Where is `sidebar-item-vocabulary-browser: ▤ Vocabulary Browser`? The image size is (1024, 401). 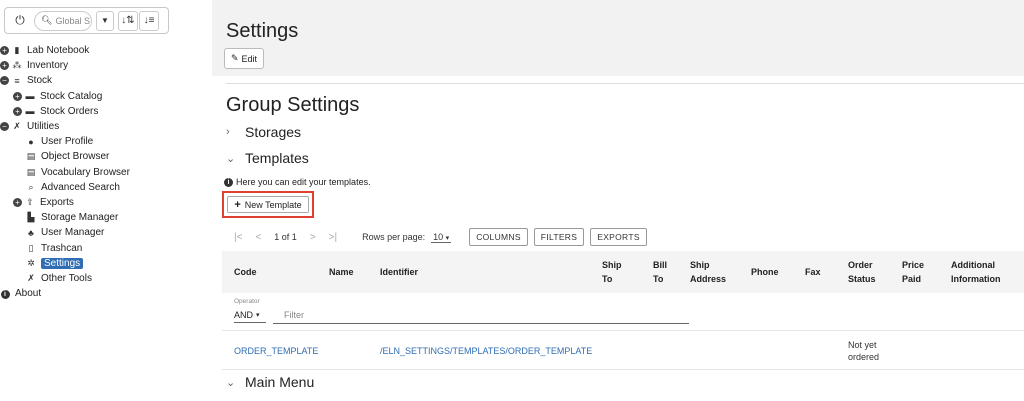
sidebar-item-vocabulary-browser: ▤ Vocabulary Browser is located at coordinates (65, 172).